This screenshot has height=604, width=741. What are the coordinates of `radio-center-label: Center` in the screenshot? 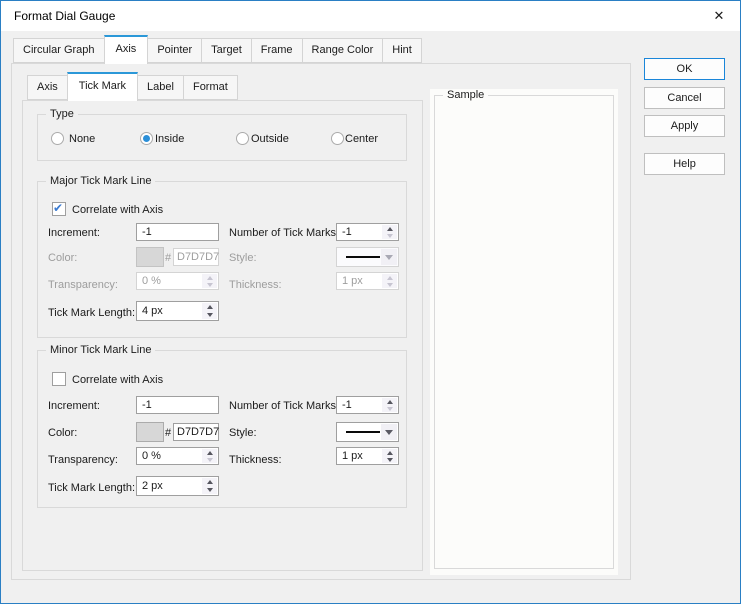 It's located at (362, 139).